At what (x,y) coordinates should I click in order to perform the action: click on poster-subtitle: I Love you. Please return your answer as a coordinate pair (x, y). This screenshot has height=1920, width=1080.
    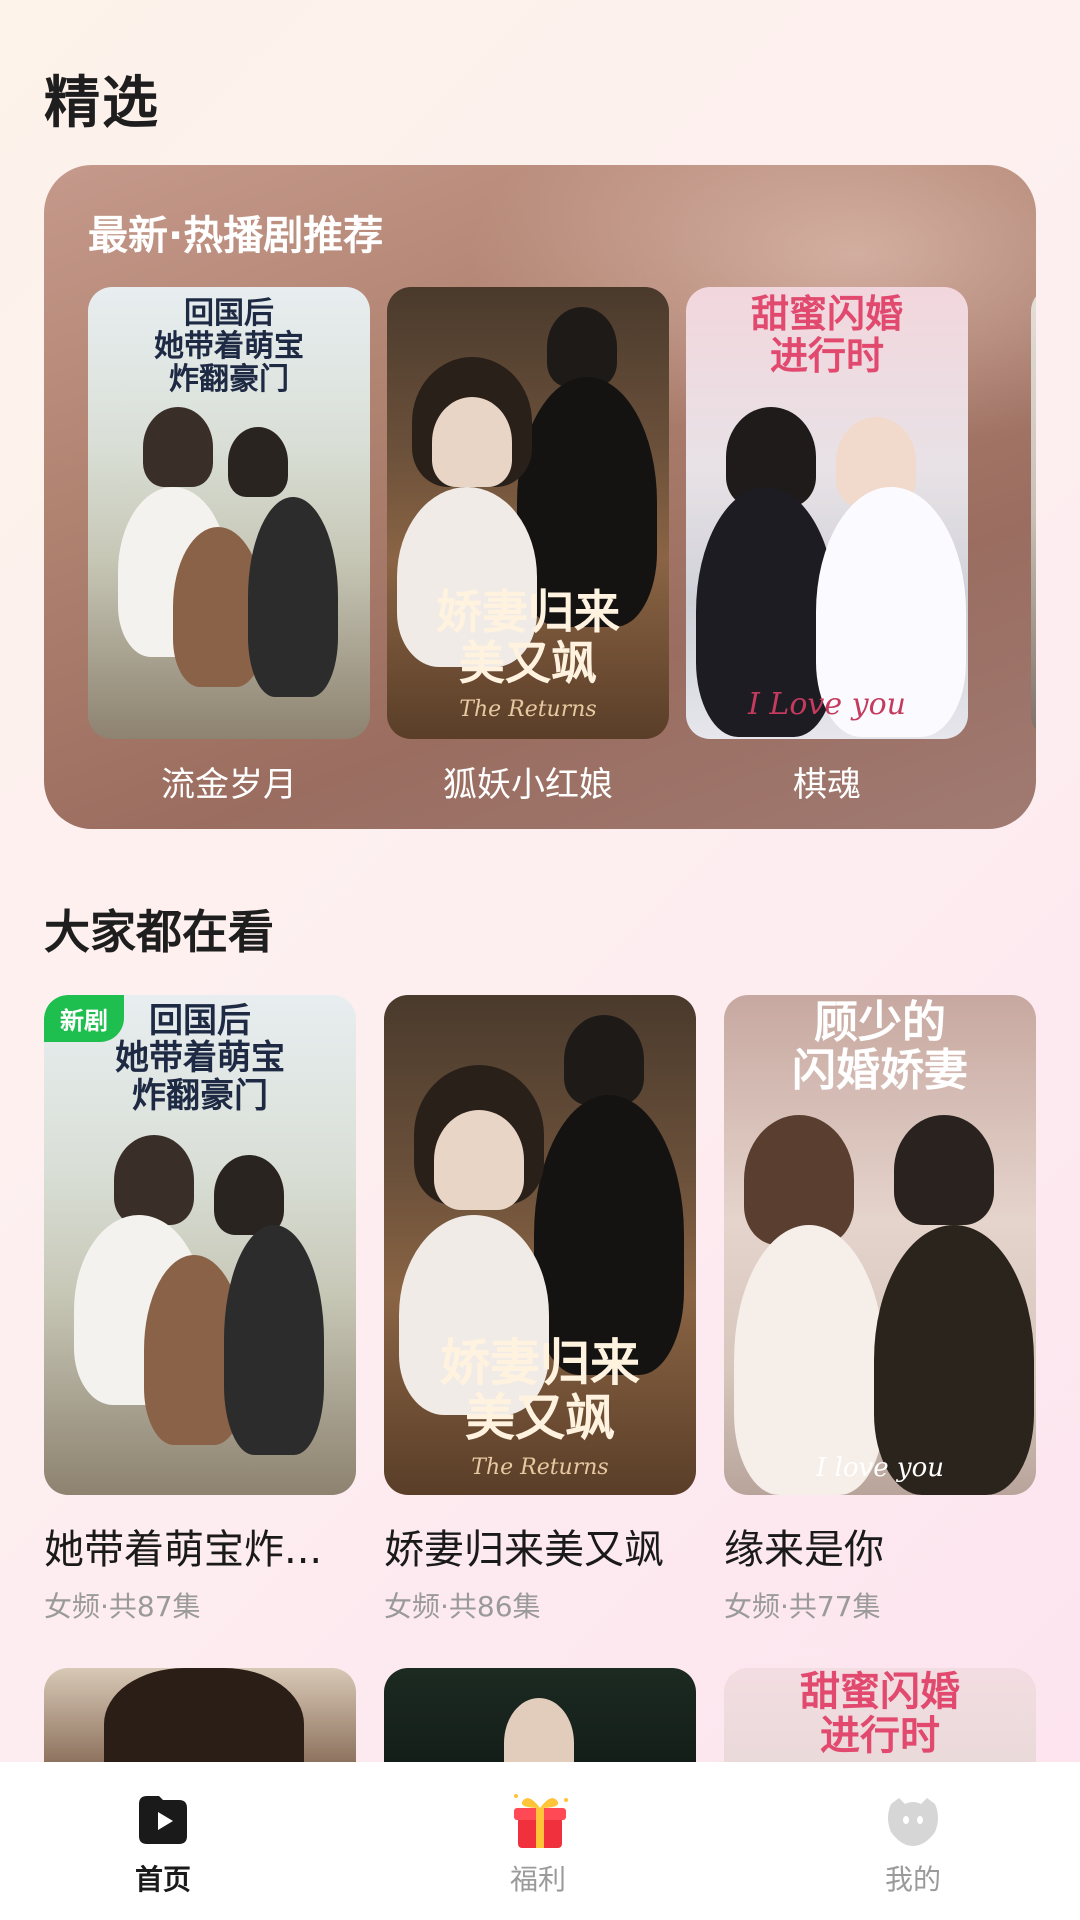
    Looking at the image, I should click on (827, 704).